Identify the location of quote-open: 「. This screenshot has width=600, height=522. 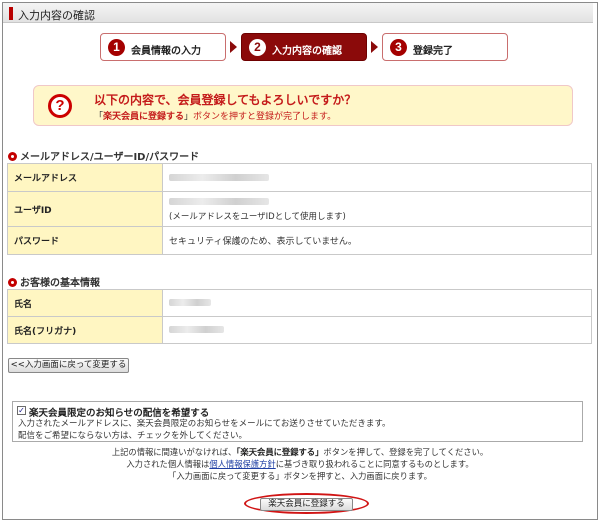
(99, 117).